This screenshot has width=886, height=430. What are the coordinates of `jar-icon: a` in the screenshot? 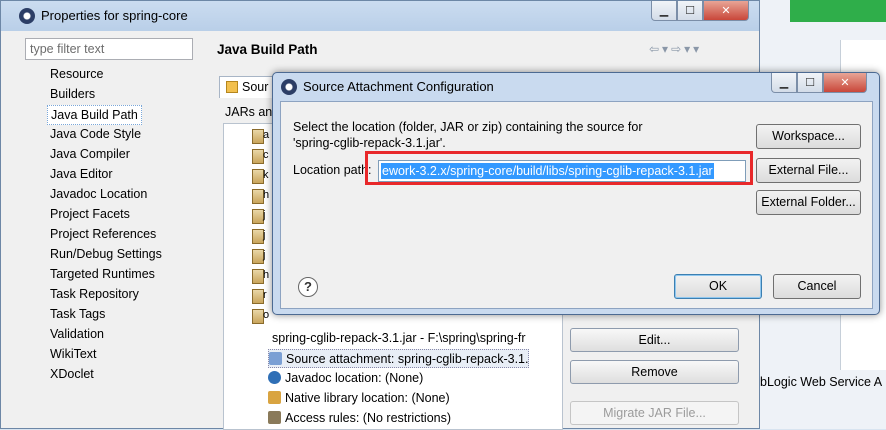 It's located at (260, 136).